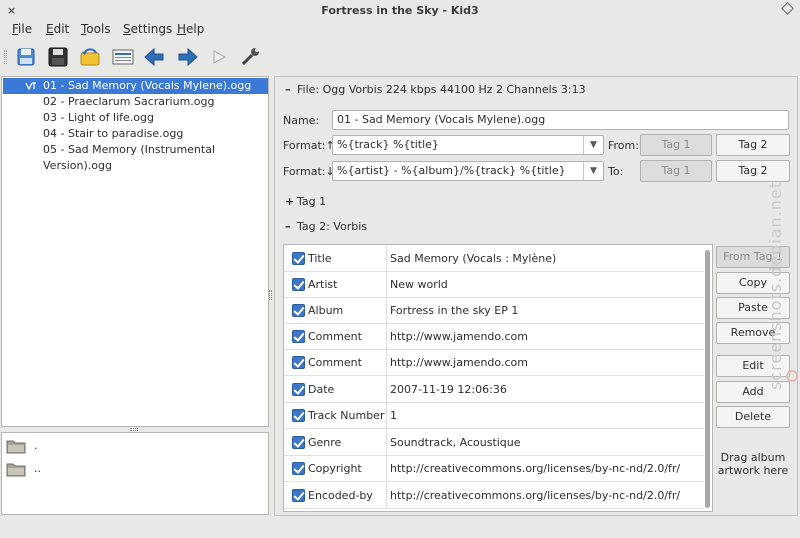 This screenshot has width=800, height=538. What do you see at coordinates (393, 416) in the screenshot?
I see `frame-value: 1` at bounding box center [393, 416].